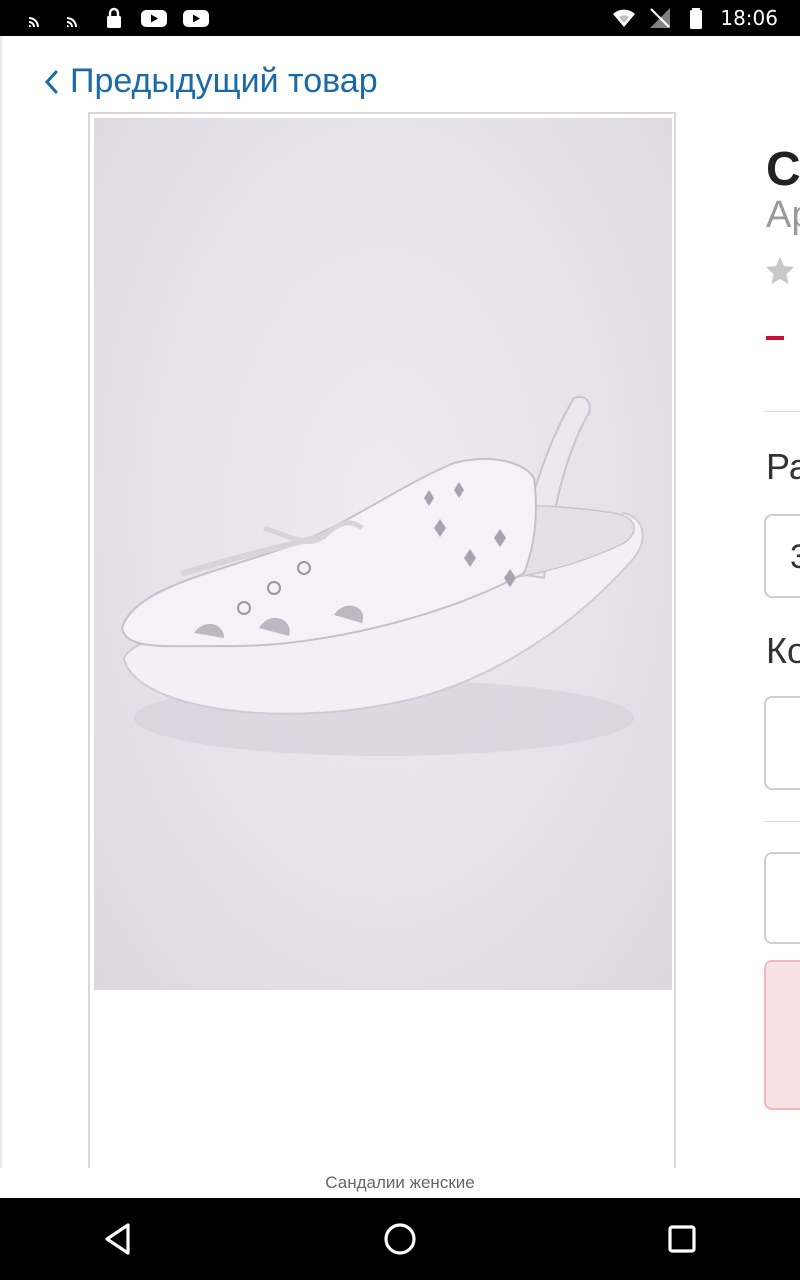 Image resolution: width=800 pixels, height=1280 pixels. I want to click on system-navigation-bar, so click(400, 1239).